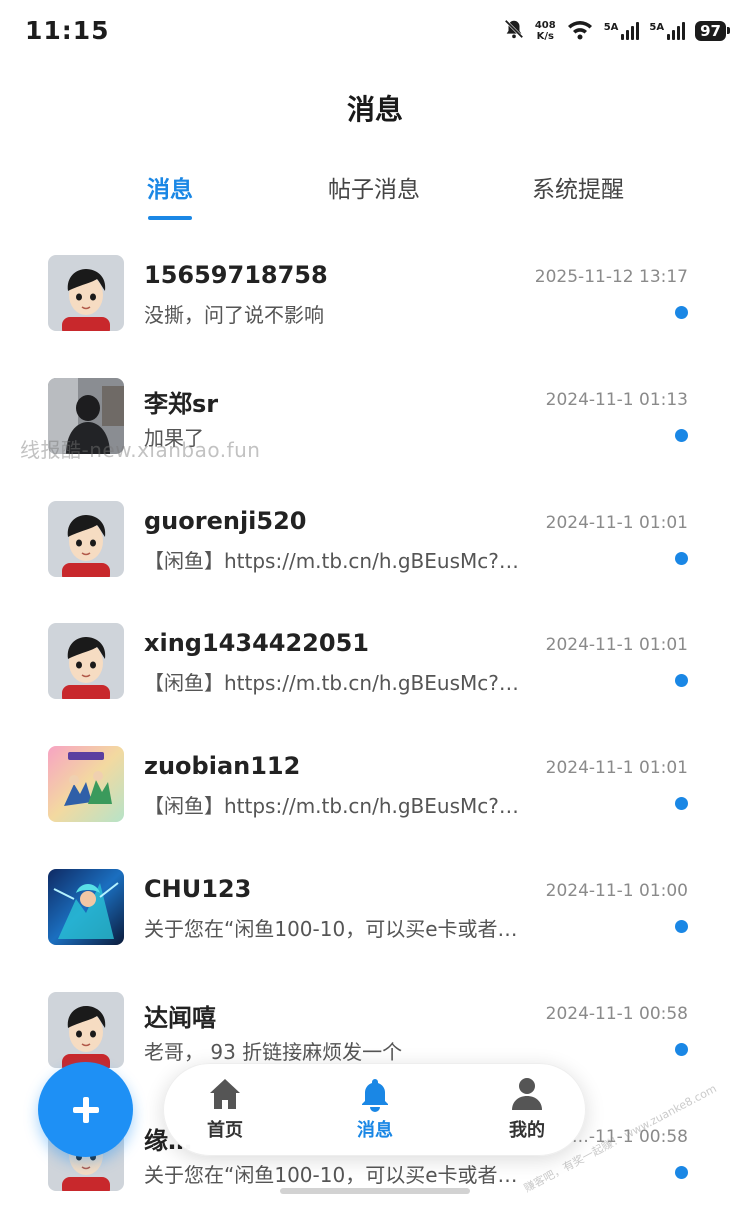  Describe the element at coordinates (256, 643) in the screenshot. I see `sender-name: xing1434422051` at that location.